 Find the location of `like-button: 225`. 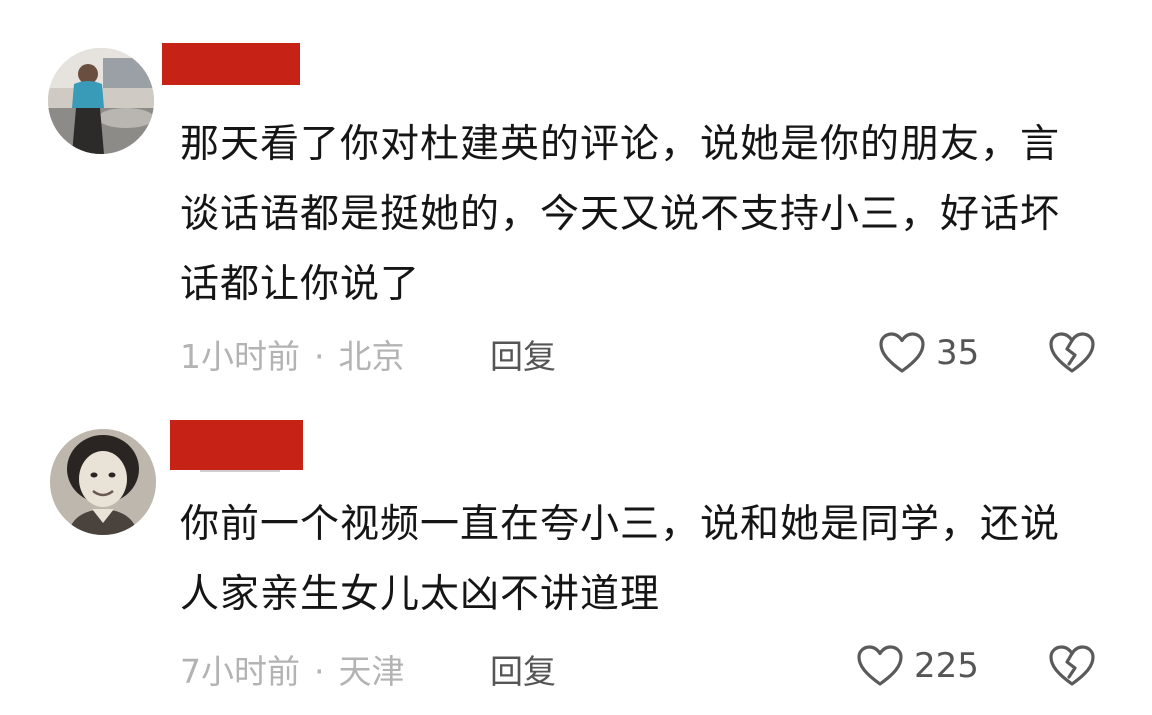

like-button: 225 is located at coordinates (917, 666).